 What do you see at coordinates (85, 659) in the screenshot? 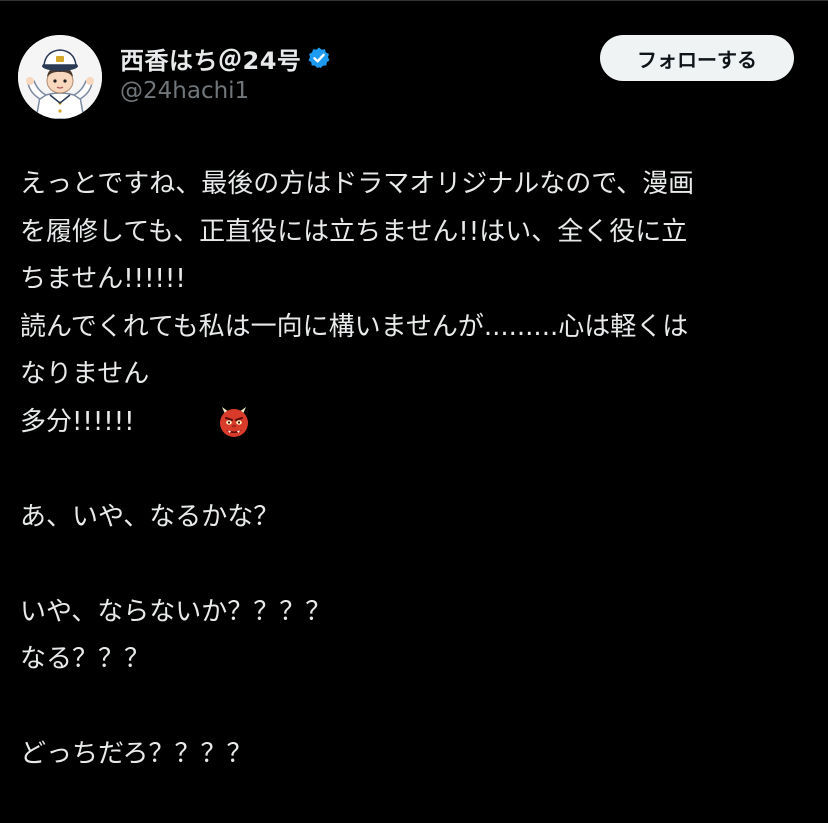
I see `tweet-line: なる？？？` at bounding box center [85, 659].